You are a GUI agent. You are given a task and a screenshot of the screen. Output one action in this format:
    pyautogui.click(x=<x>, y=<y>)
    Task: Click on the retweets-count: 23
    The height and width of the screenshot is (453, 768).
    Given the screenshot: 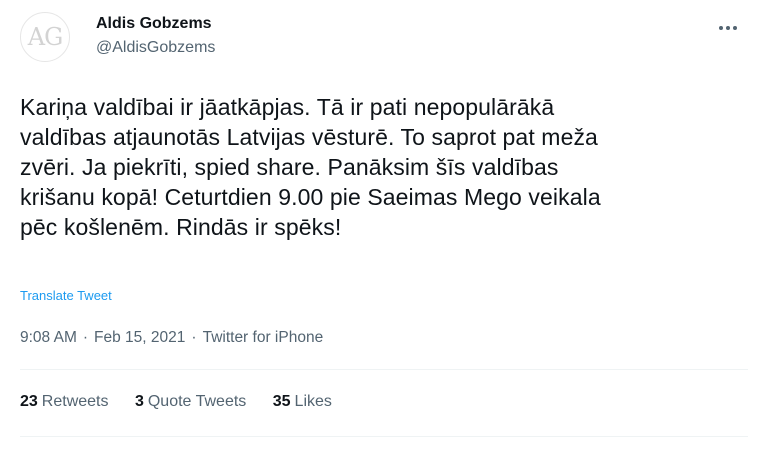 What is the action you would take?
    pyautogui.click(x=29, y=401)
    